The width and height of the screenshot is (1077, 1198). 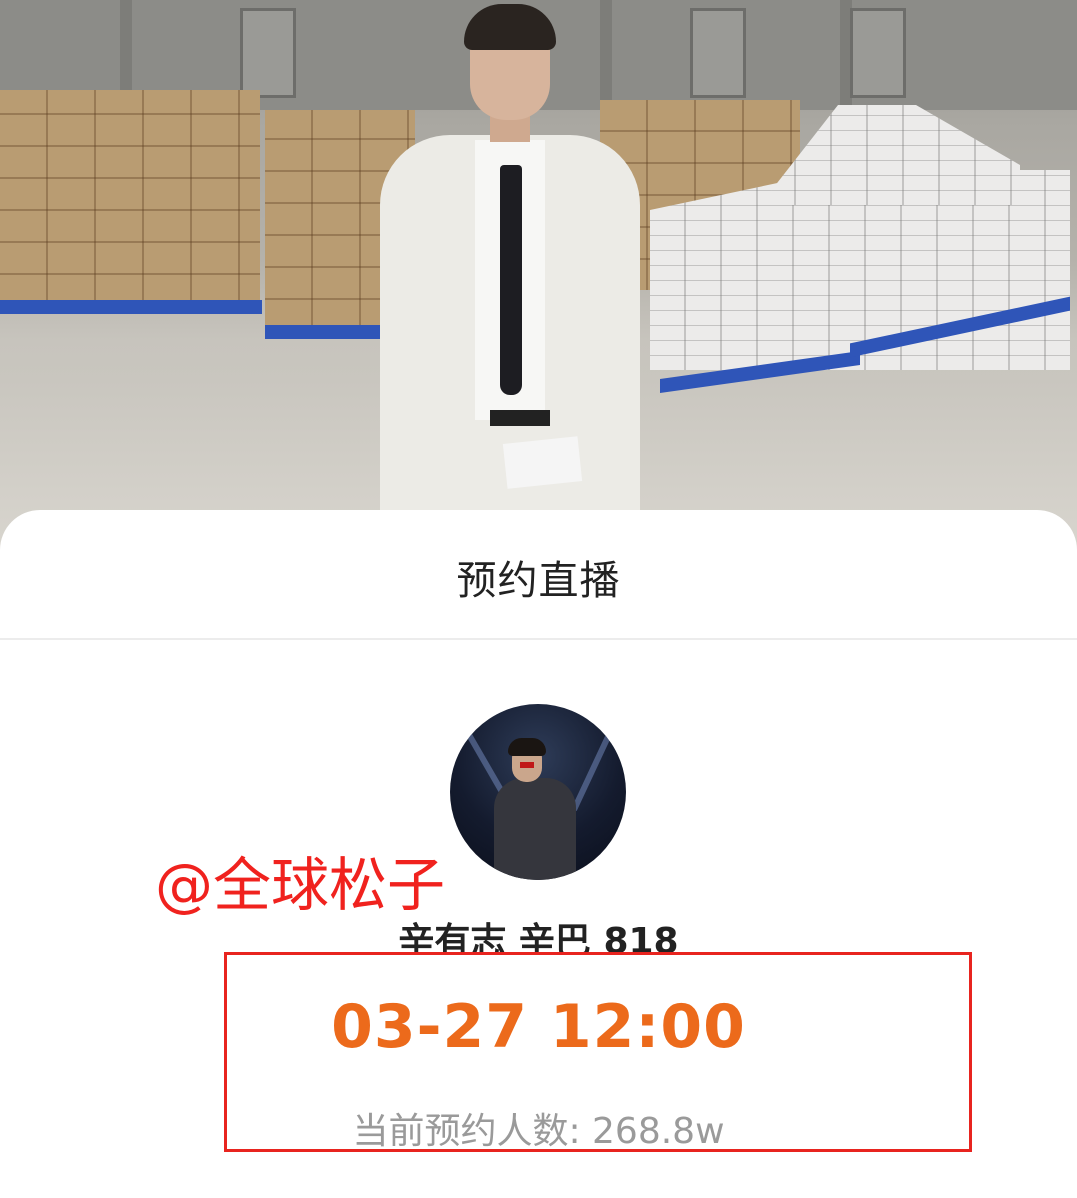 I want to click on reservation-count: 当前预约人数: 268.8w, so click(x=538, y=1131).